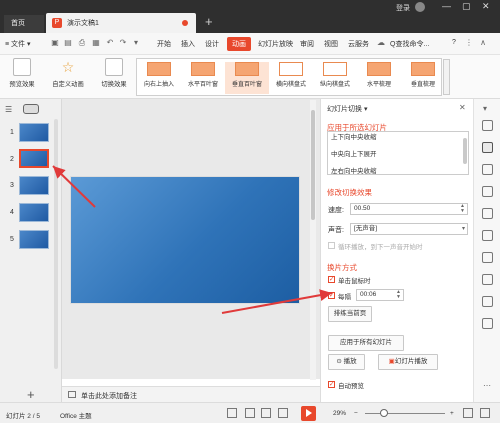 This screenshot has width=500, height=423. What do you see at coordinates (487, 323) in the screenshot?
I see `help-icon` at bounding box center [487, 323].